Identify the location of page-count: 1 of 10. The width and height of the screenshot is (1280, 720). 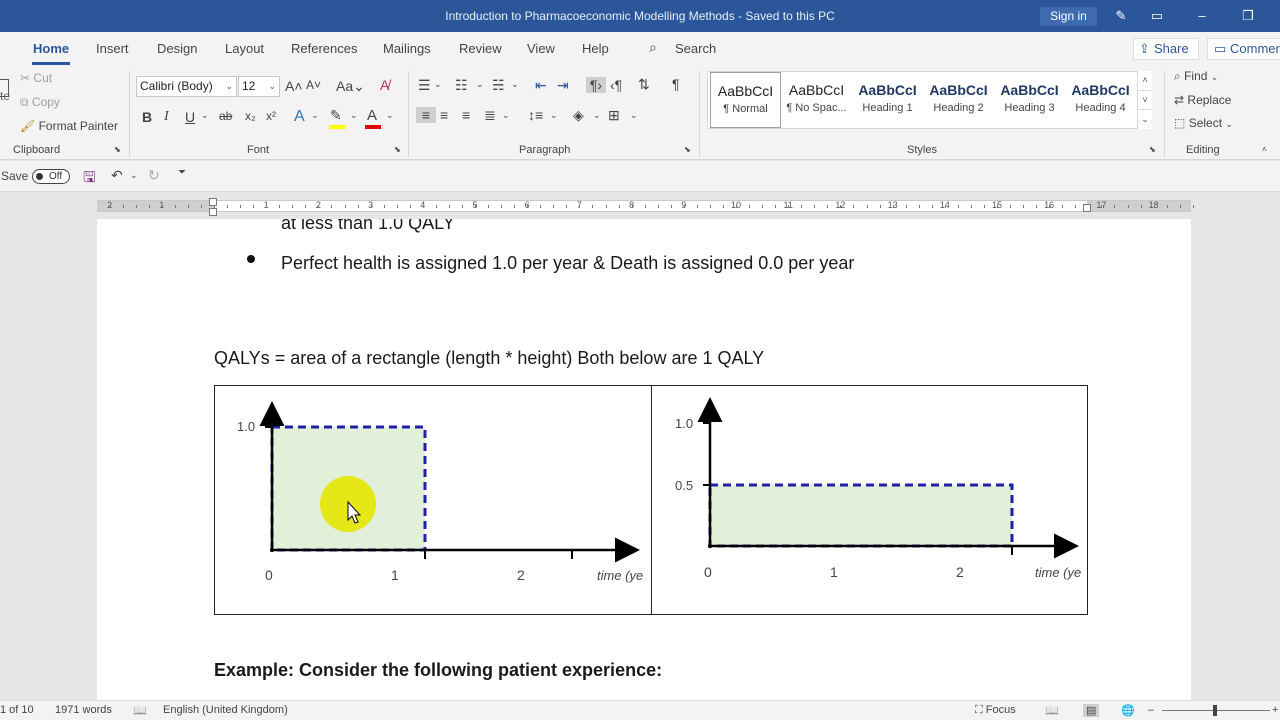
(17, 710).